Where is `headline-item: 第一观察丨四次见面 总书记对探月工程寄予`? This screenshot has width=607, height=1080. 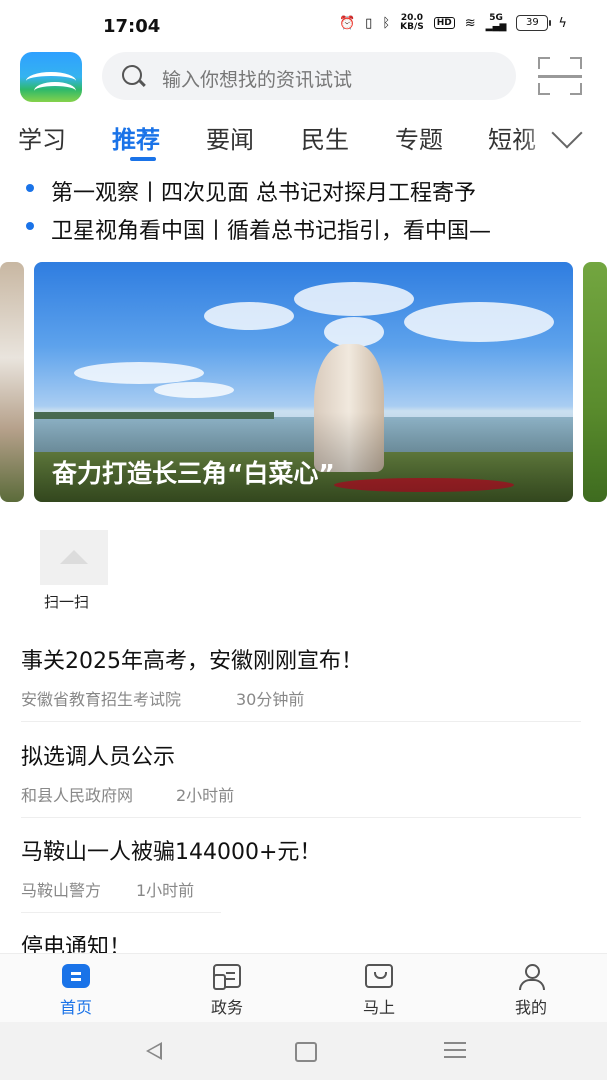 headline-item: 第一观察丨四次见面 总书记对探月工程寄予 is located at coordinates (303, 190).